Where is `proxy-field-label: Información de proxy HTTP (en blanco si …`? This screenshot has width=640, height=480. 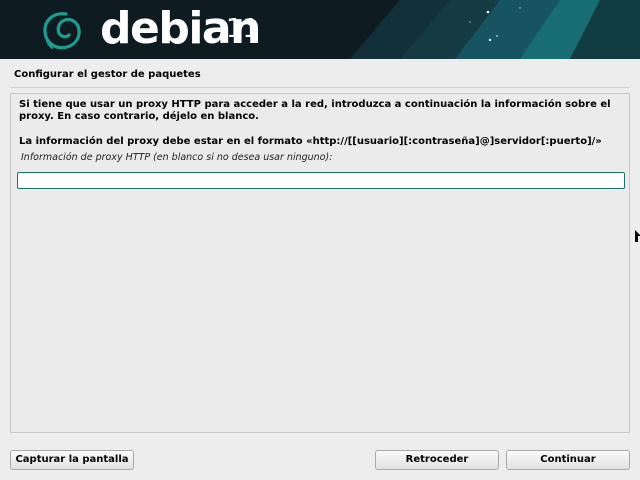 proxy-field-label: Información de proxy HTTP (en blanco si … is located at coordinates (177, 157).